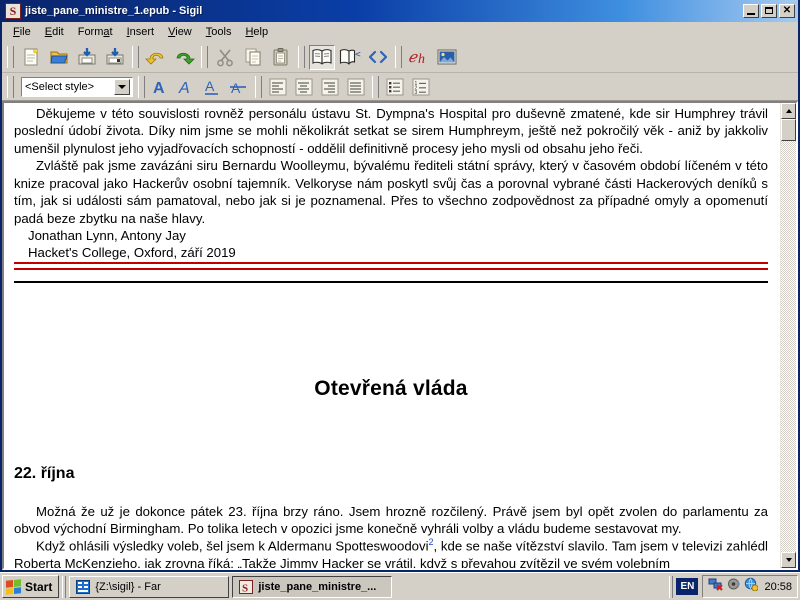 This screenshot has height=600, width=800. Describe the element at coordinates (83, 586) in the screenshot. I see `far-manager-icon` at that location.